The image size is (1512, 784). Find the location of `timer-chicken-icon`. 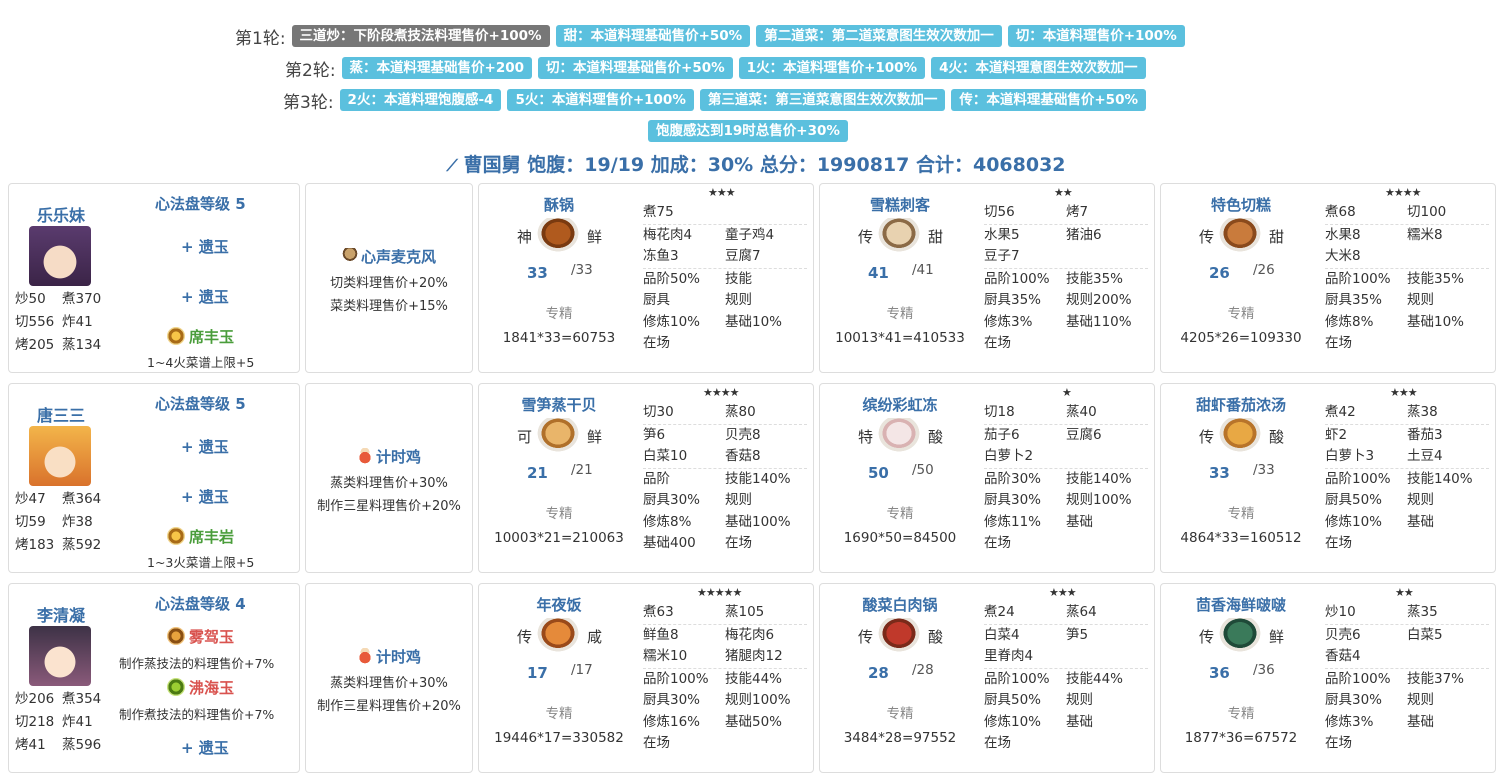

timer-chicken-icon is located at coordinates (364, 656).